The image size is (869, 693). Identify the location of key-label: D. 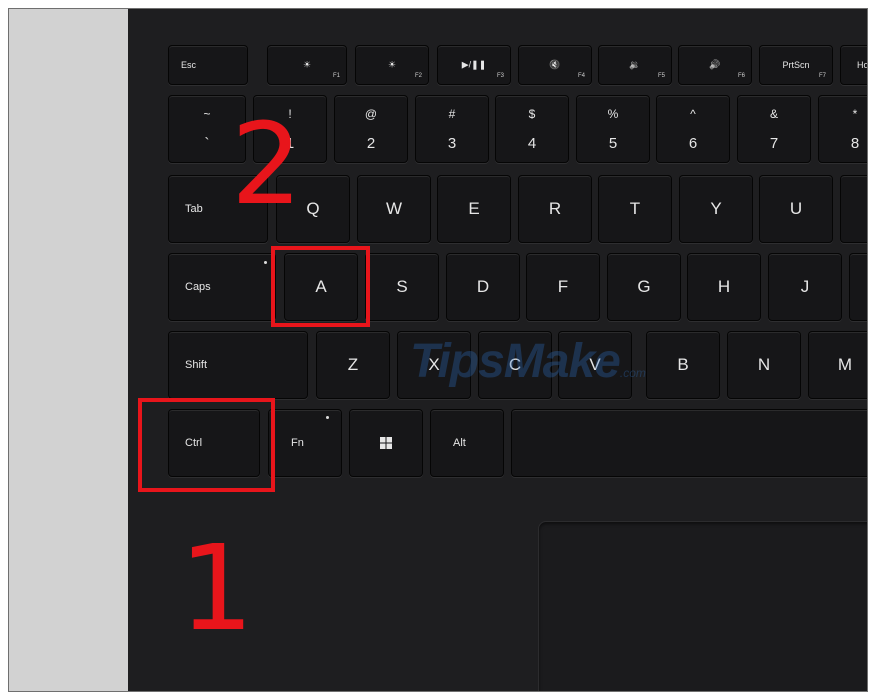
(483, 286).